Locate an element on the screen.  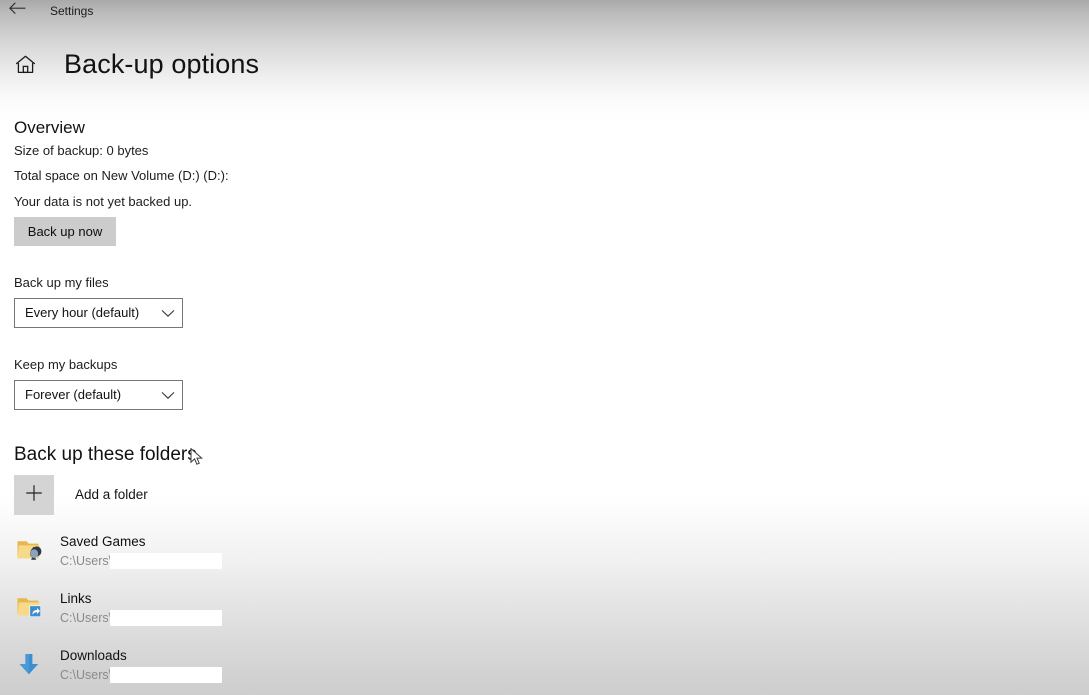
keep-backups-dropdown: Forever (default) is located at coordinates (98, 395).